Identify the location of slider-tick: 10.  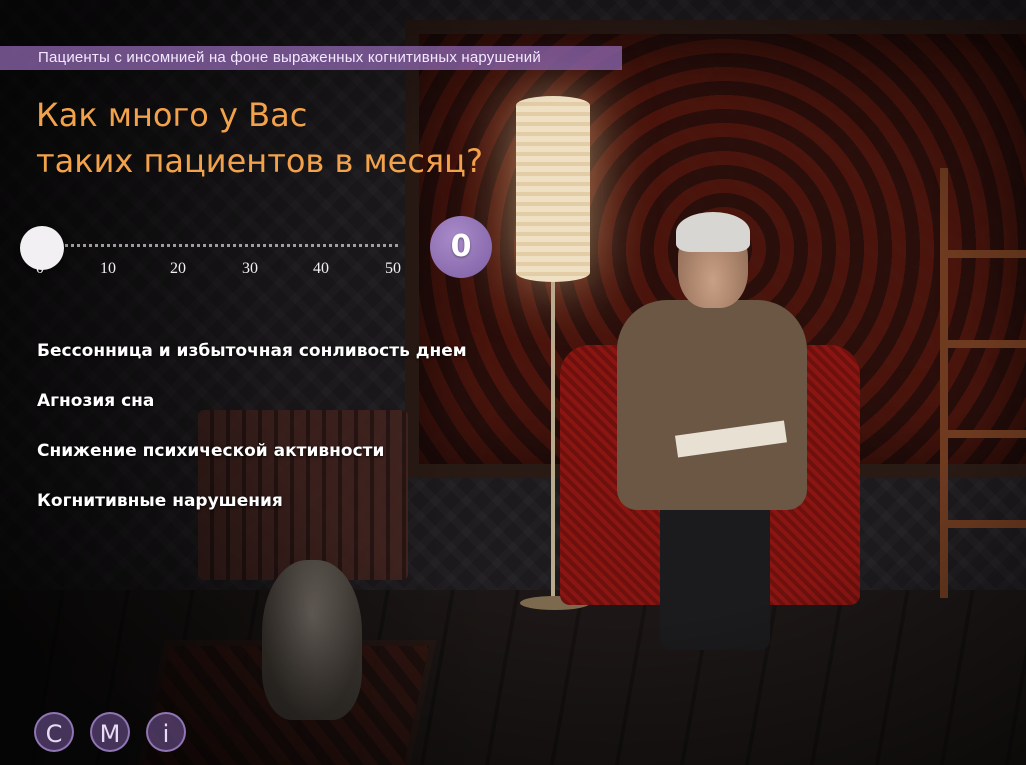
(108, 268).